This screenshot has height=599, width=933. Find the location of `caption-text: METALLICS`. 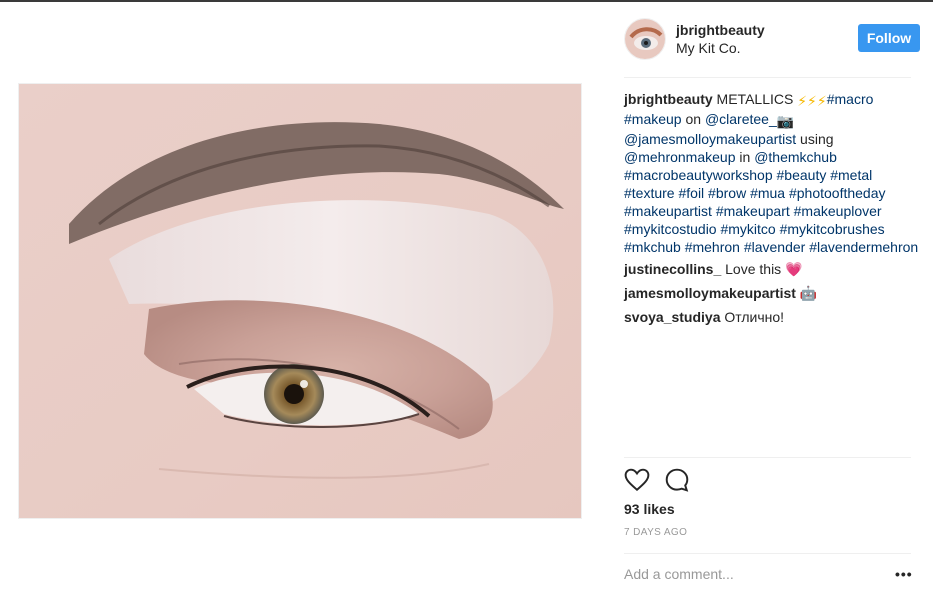

caption-text: METALLICS is located at coordinates (755, 99).